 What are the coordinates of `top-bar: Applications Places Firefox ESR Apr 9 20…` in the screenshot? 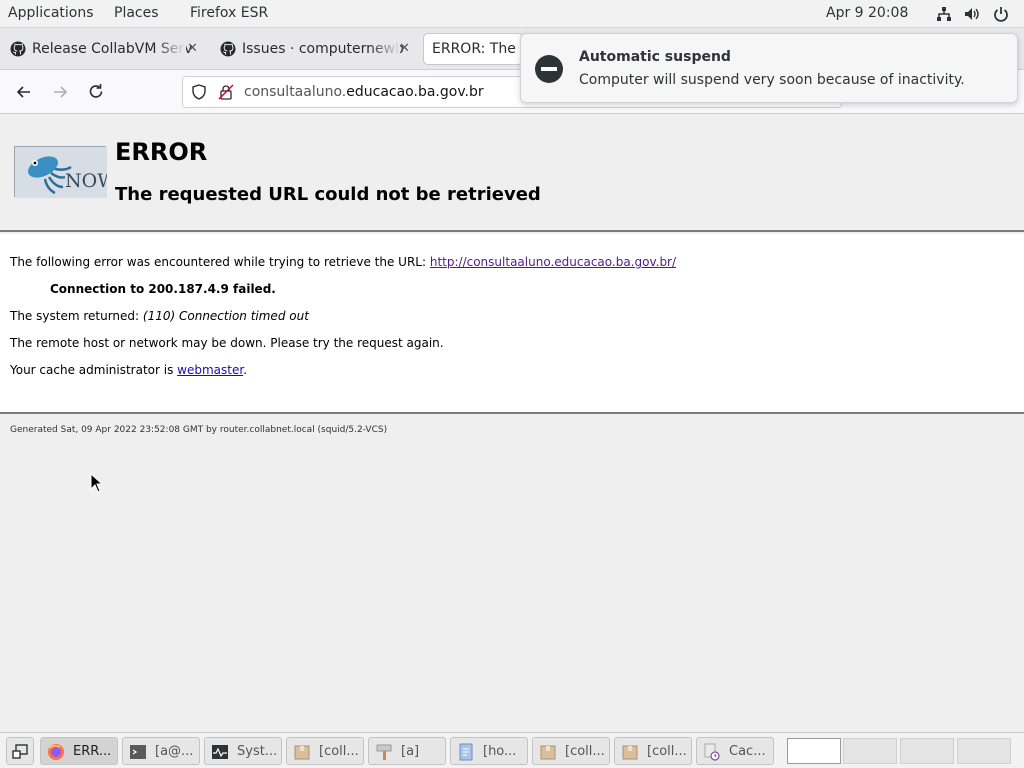 It's located at (512, 14).